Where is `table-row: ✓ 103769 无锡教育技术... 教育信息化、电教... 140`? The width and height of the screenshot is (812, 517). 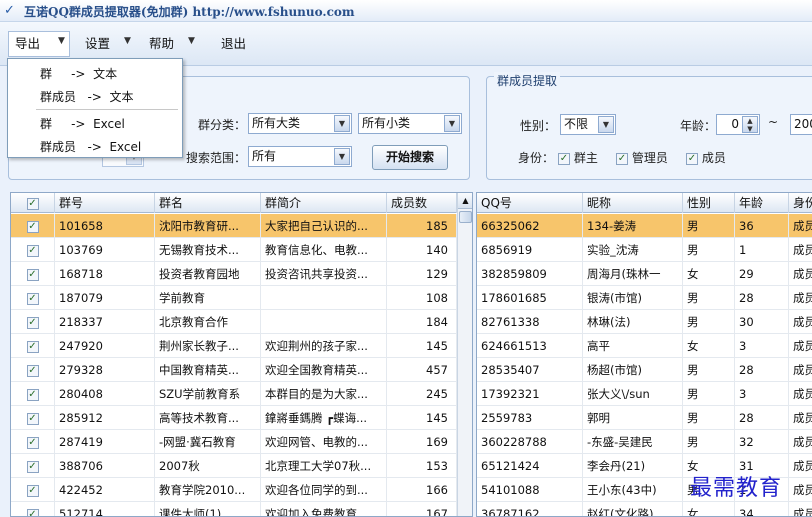
table-row: ✓ 103769 无锡教育技术... 教育信息化、电教... 140 is located at coordinates (234, 250).